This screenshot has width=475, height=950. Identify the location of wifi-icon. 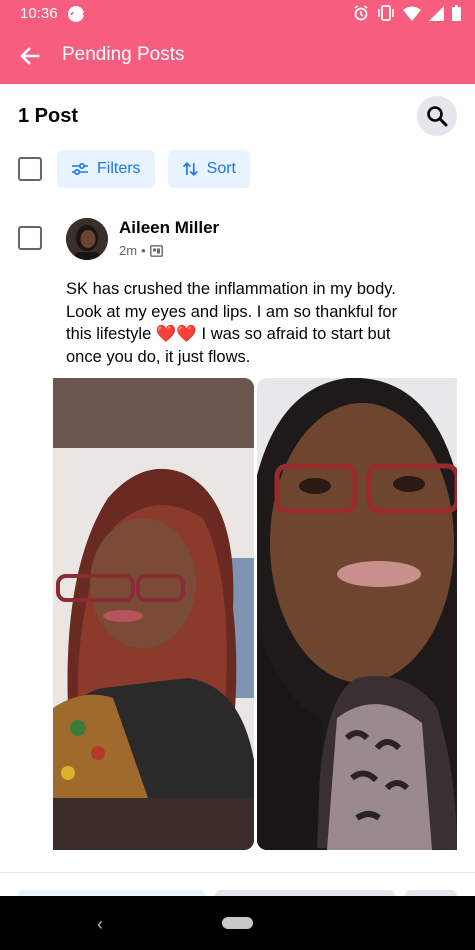
(412, 13).